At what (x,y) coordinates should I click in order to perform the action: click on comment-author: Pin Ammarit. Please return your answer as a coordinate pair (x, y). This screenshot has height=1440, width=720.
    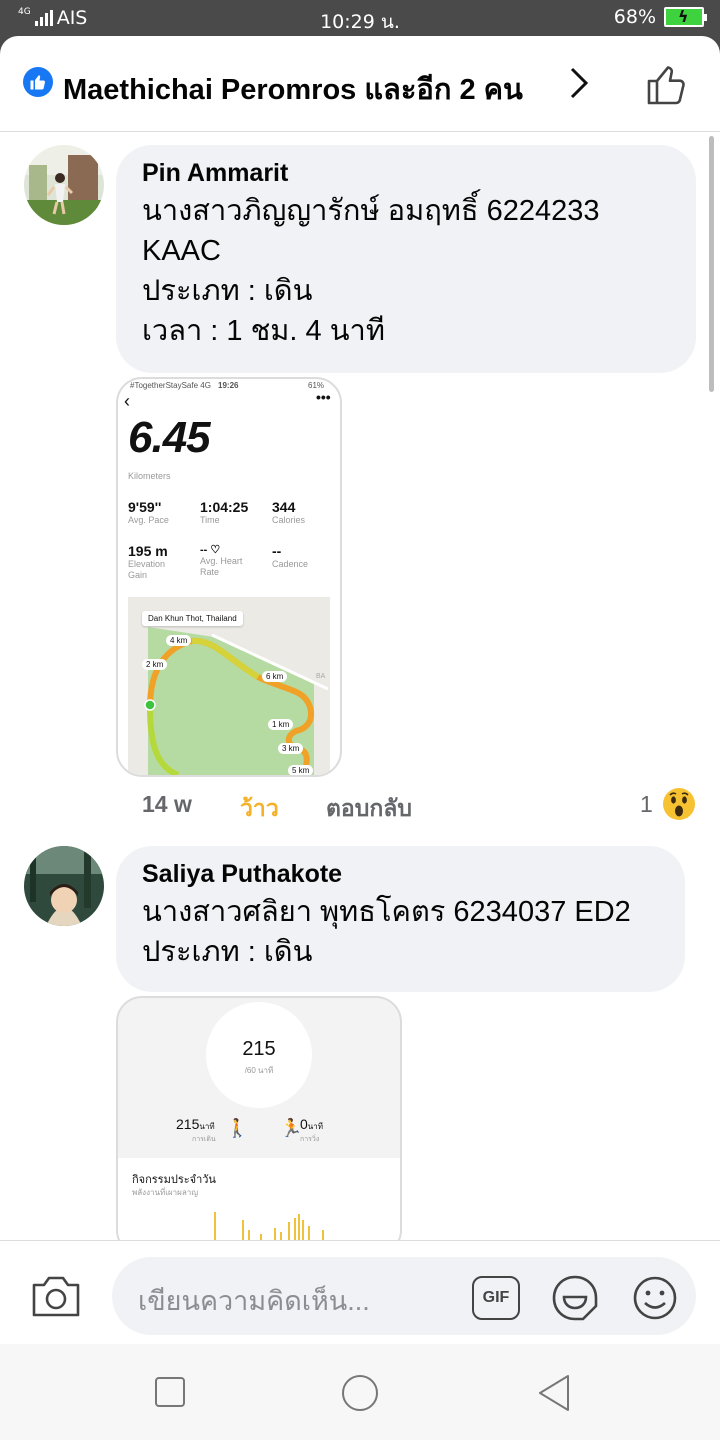
    Looking at the image, I should click on (406, 173).